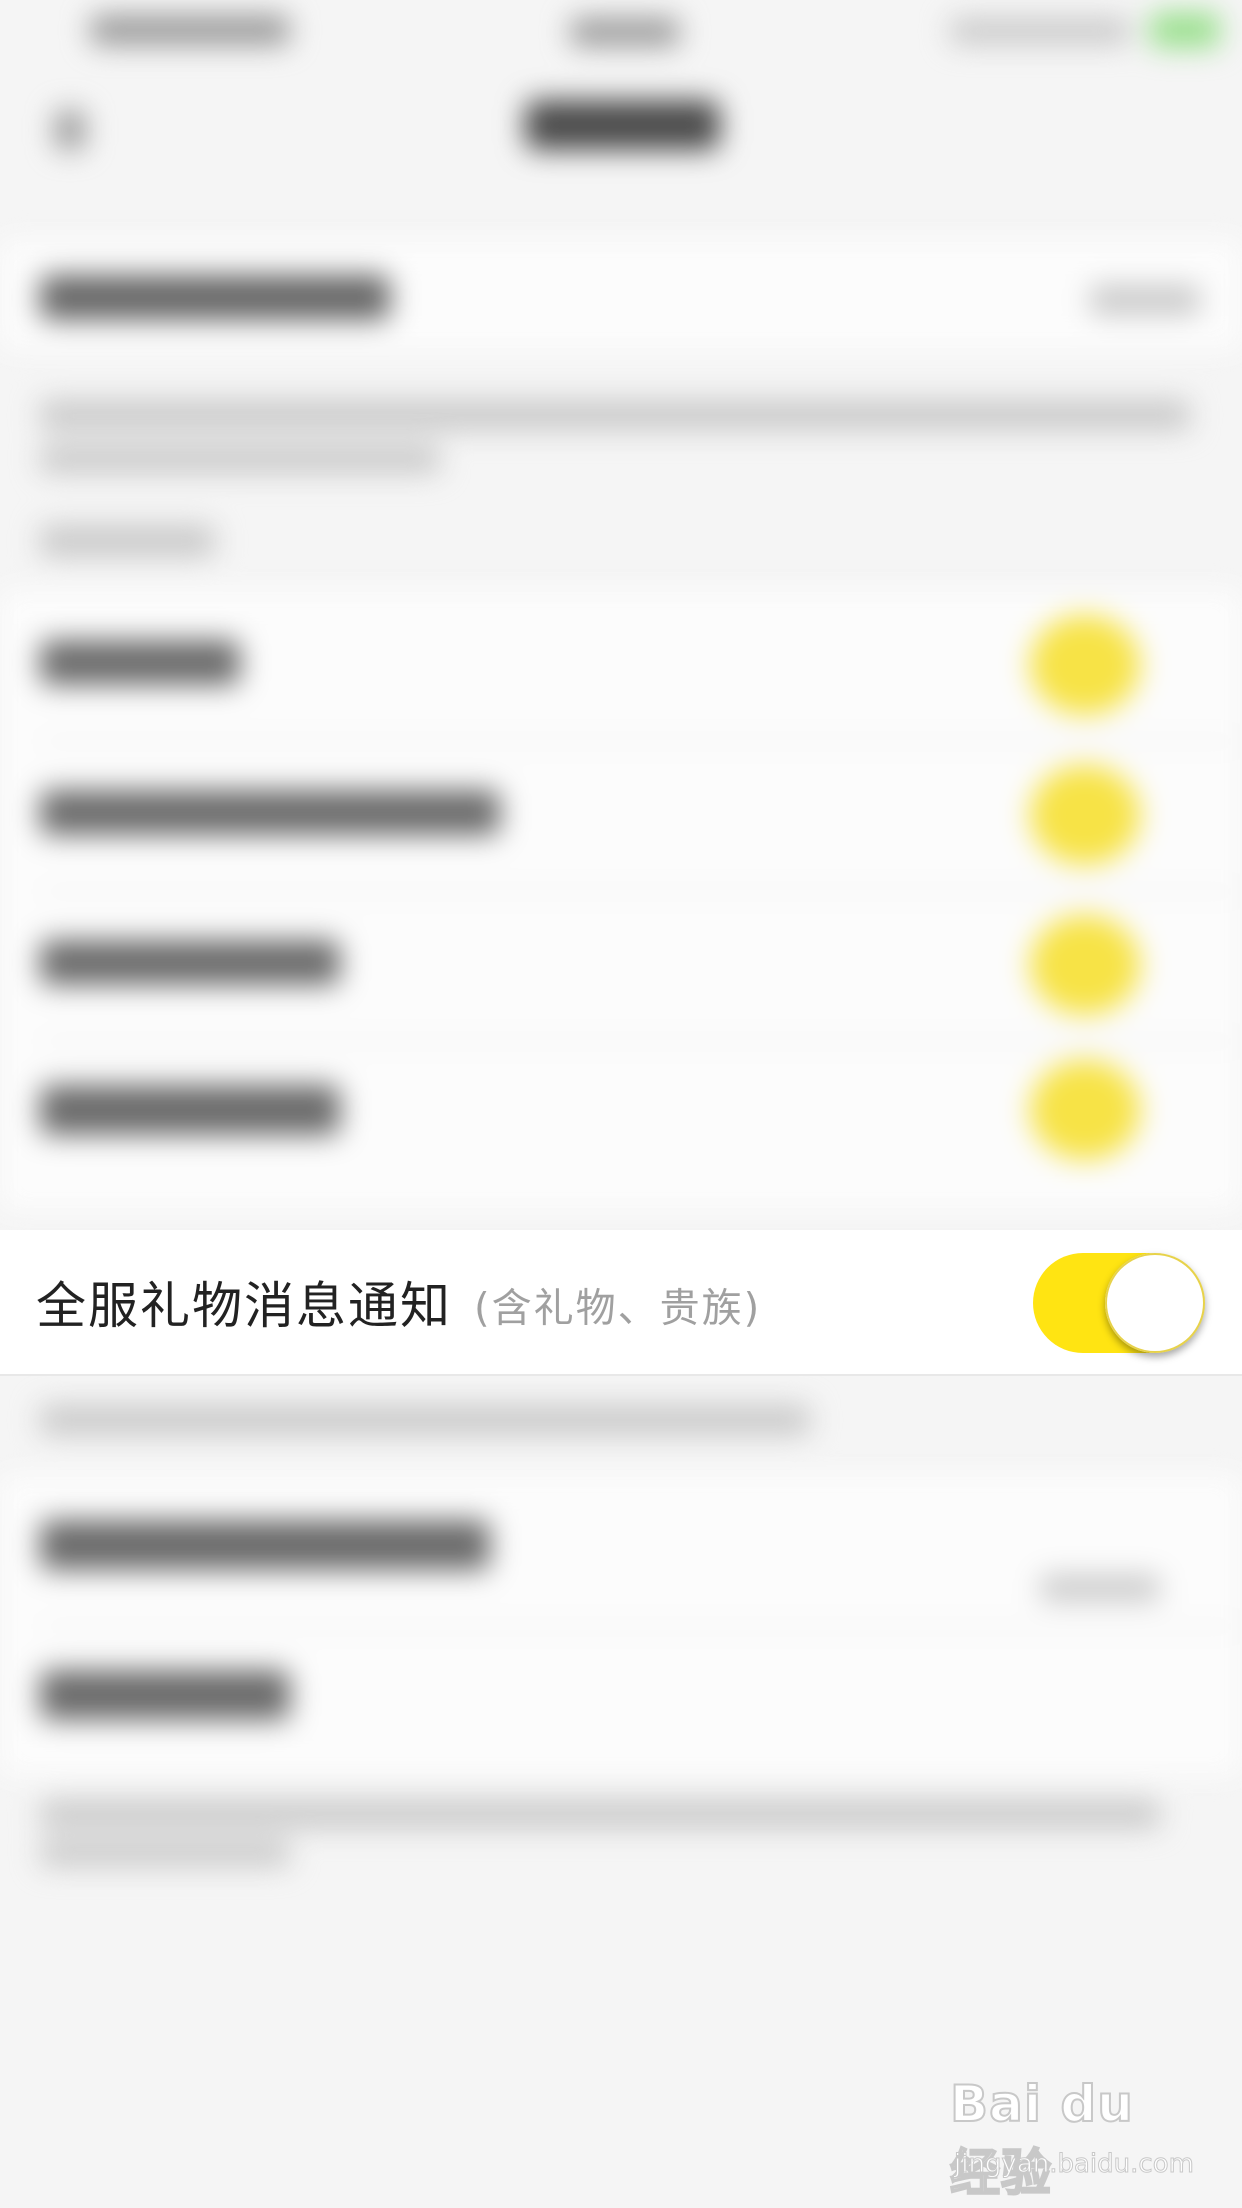 The image size is (1242, 2208). What do you see at coordinates (425, 1420) in the screenshot?
I see `note-line-blur` at bounding box center [425, 1420].